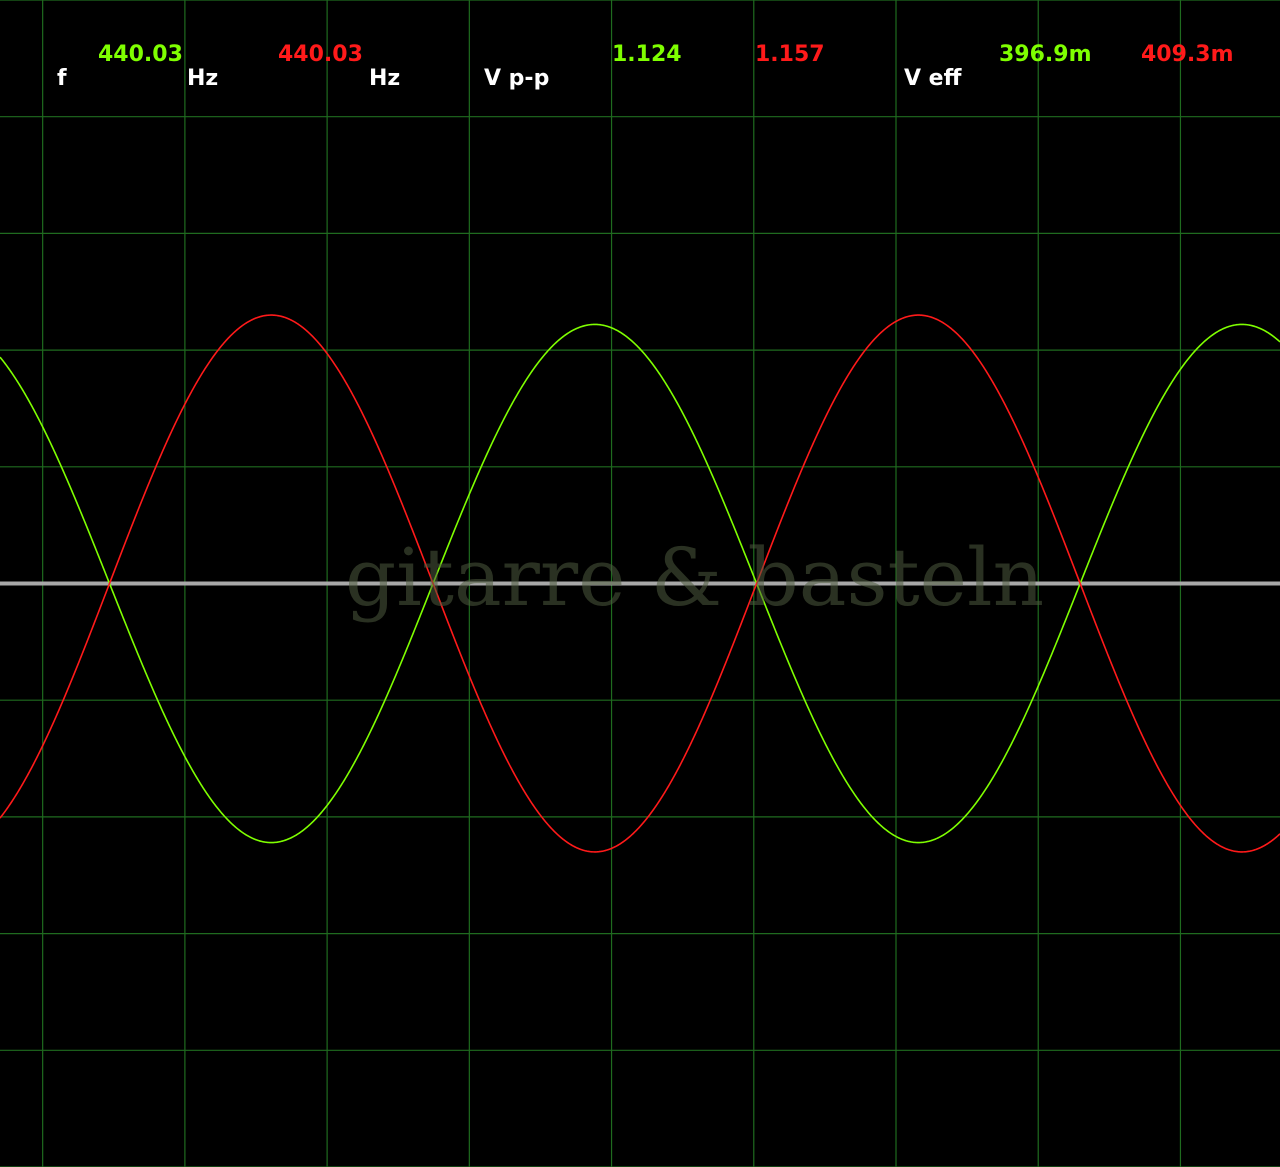 This screenshot has width=1280, height=1167. Describe the element at coordinates (695, 577) in the screenshot. I see `watermark-text: gitarre & basteln` at that location.